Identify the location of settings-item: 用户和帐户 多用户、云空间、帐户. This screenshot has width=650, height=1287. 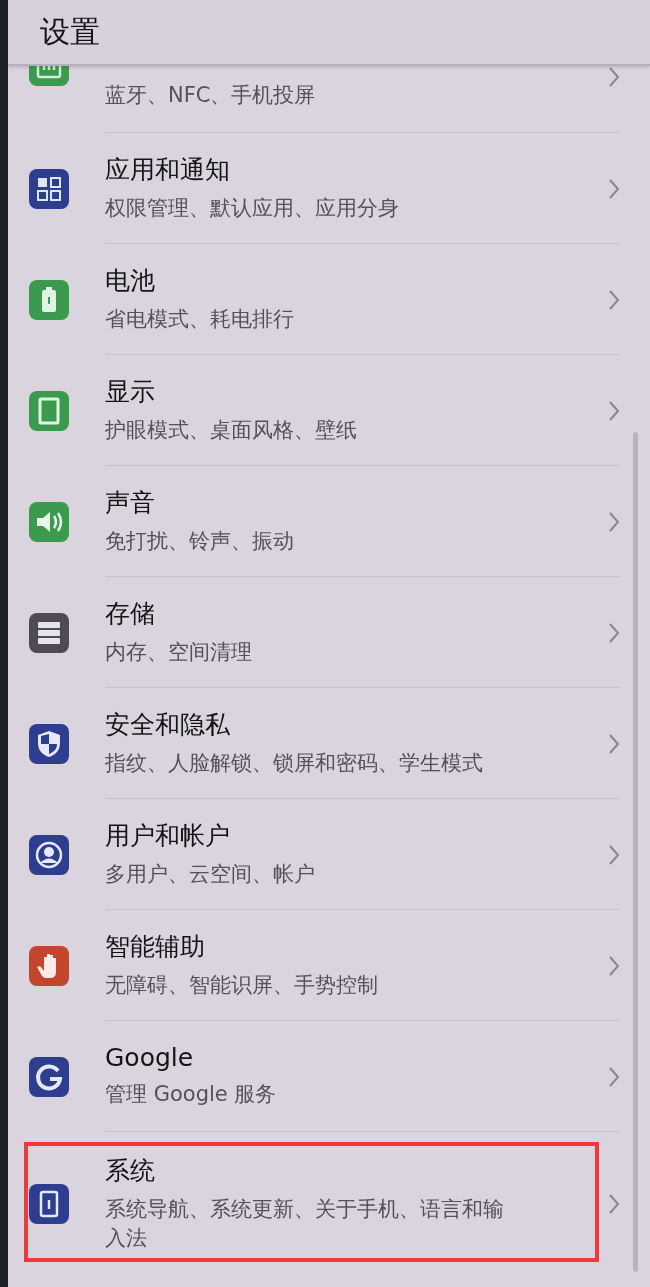
(329, 854).